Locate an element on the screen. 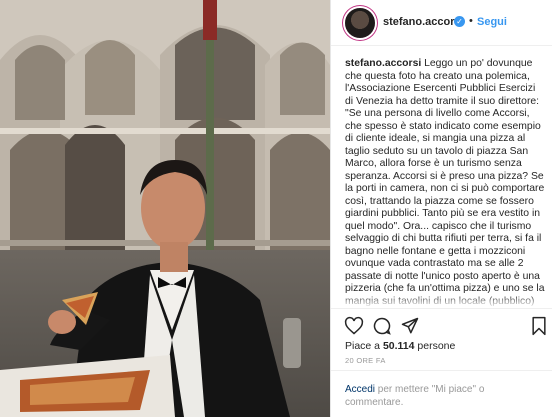 The image size is (552, 417). caption-fade is located at coordinates (441, 301).